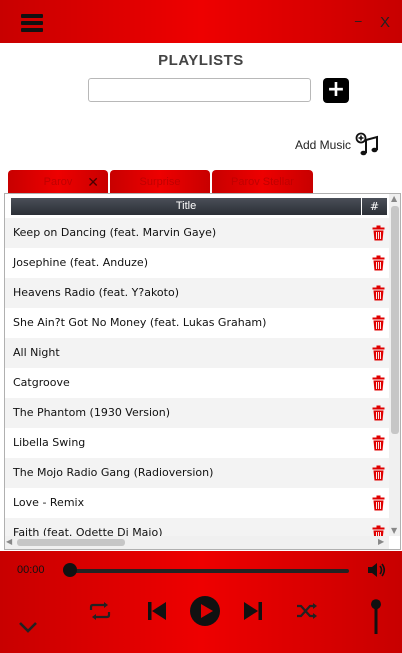 The image size is (402, 653). What do you see at coordinates (377, 570) in the screenshot?
I see `speaker-icon` at bounding box center [377, 570].